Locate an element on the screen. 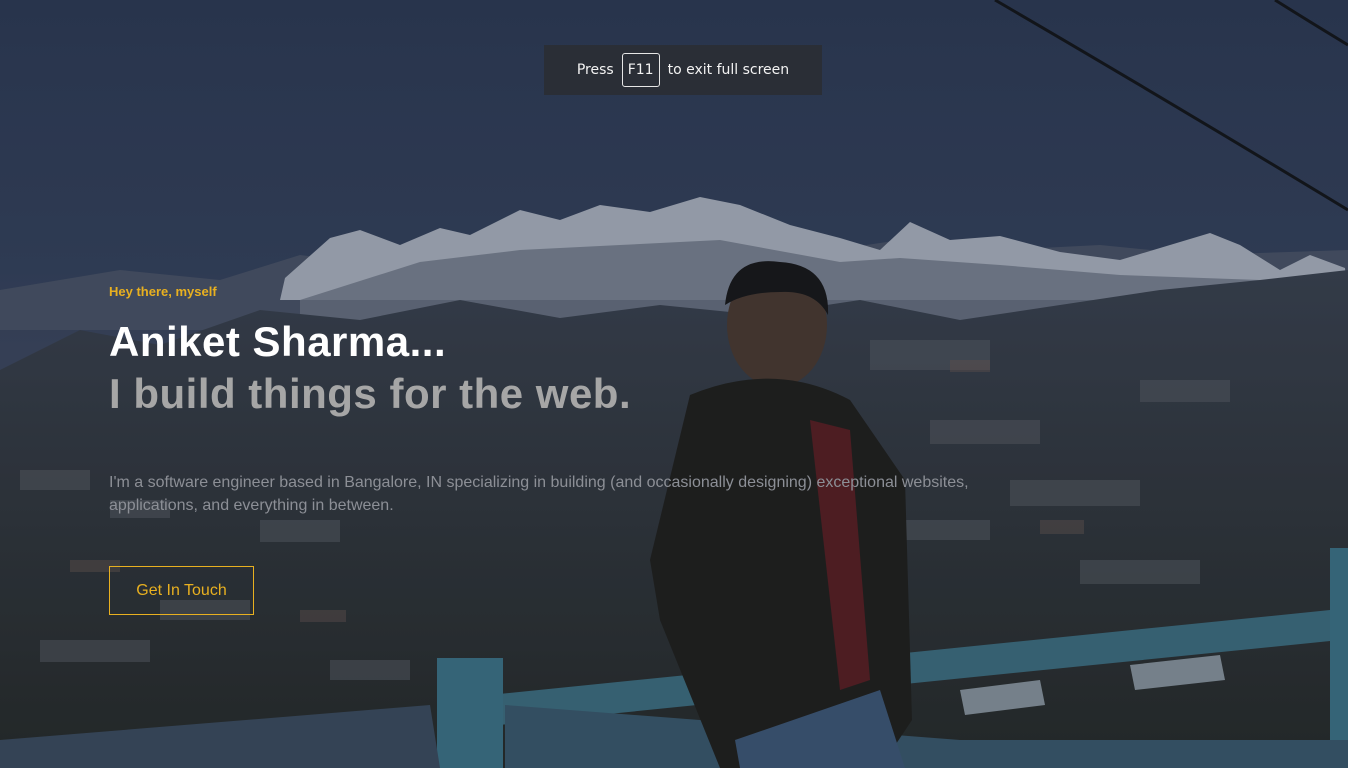 The width and height of the screenshot is (1348, 768). fullscreen-notice: Press F11 to exit full screen is located at coordinates (683, 70).